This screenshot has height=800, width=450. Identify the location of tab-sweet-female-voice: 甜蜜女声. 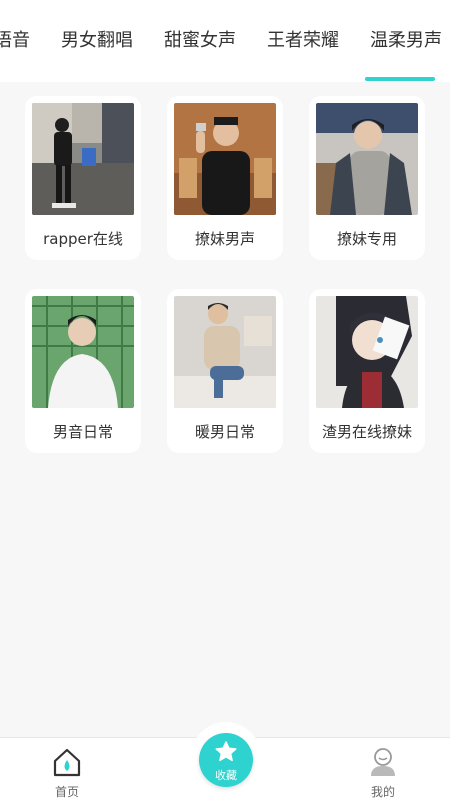
(200, 41).